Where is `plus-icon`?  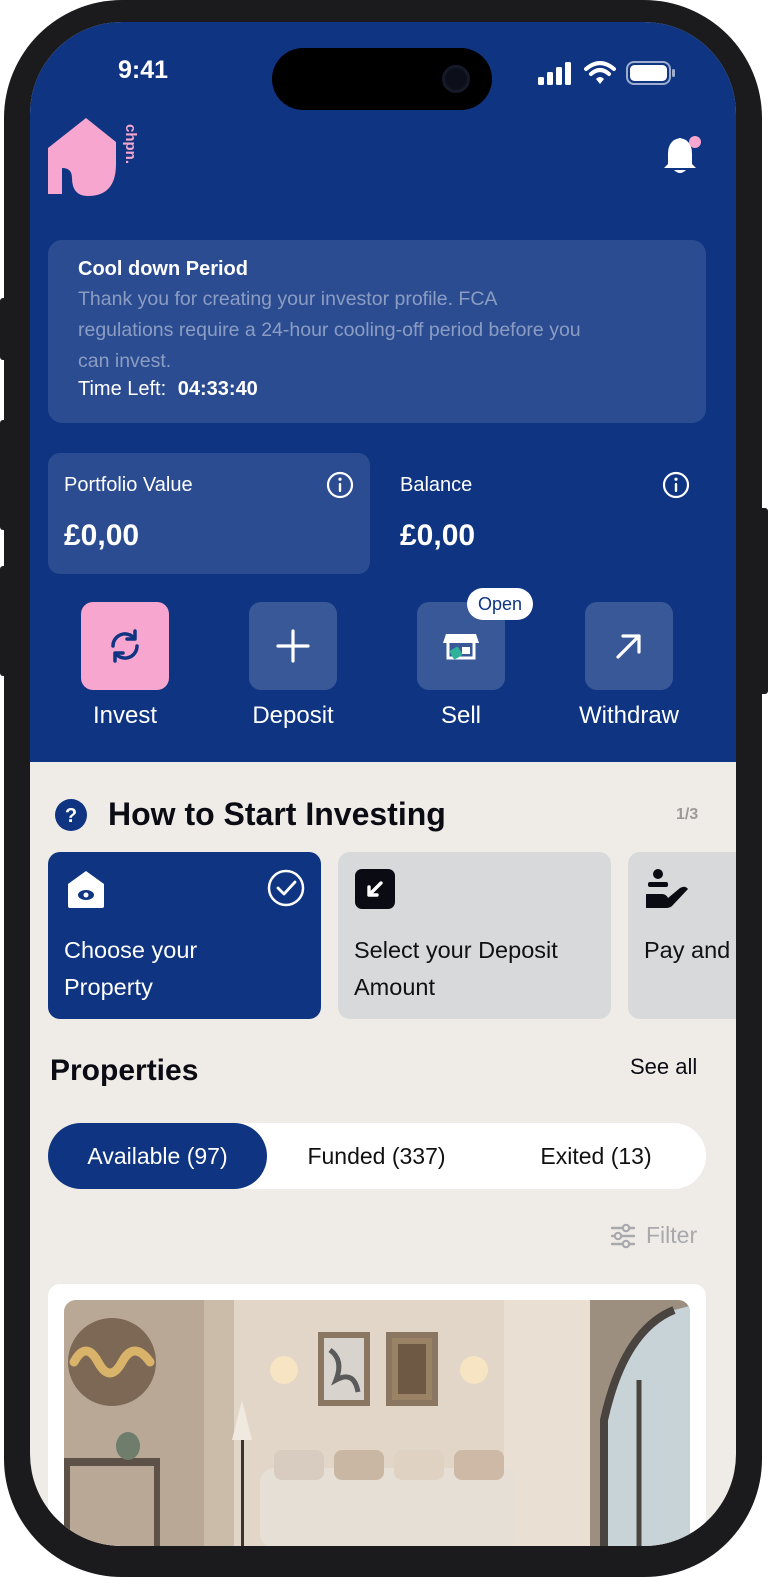 plus-icon is located at coordinates (293, 646).